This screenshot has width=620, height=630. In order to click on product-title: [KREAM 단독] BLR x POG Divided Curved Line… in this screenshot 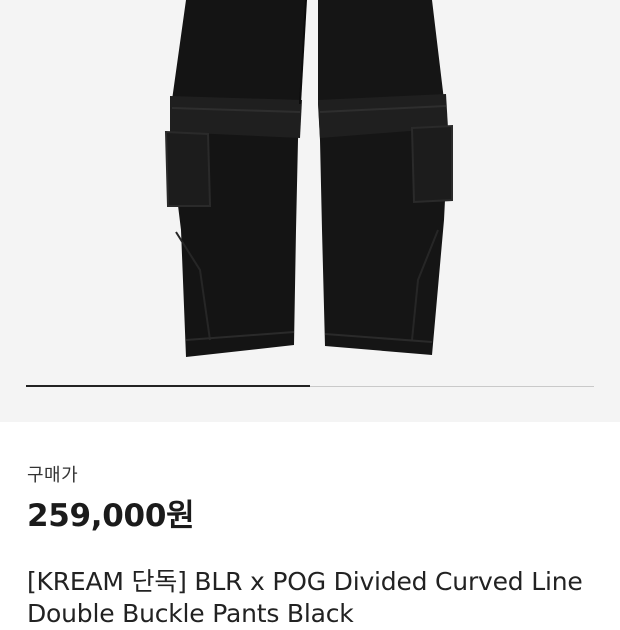, I will do `click(305, 597)`.